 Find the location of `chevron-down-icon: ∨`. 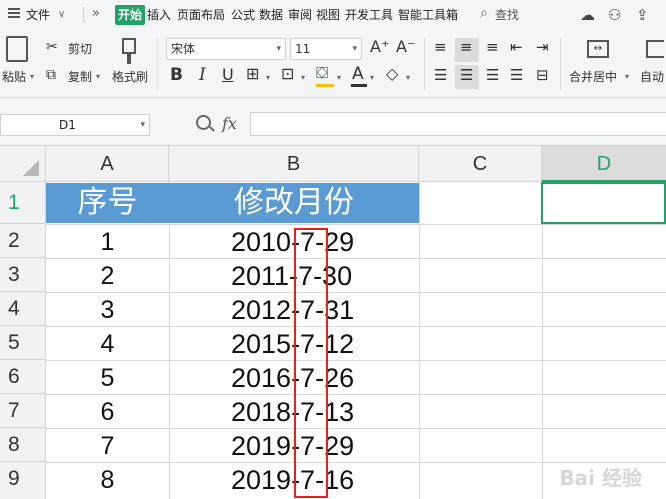

chevron-down-icon: ∨ is located at coordinates (61, 15).